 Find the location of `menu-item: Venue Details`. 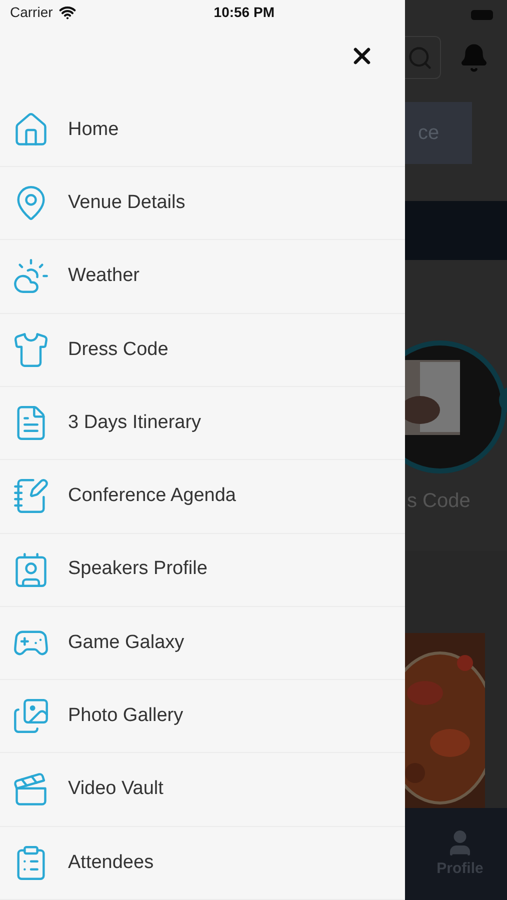

menu-item: Venue Details is located at coordinates (202, 203).